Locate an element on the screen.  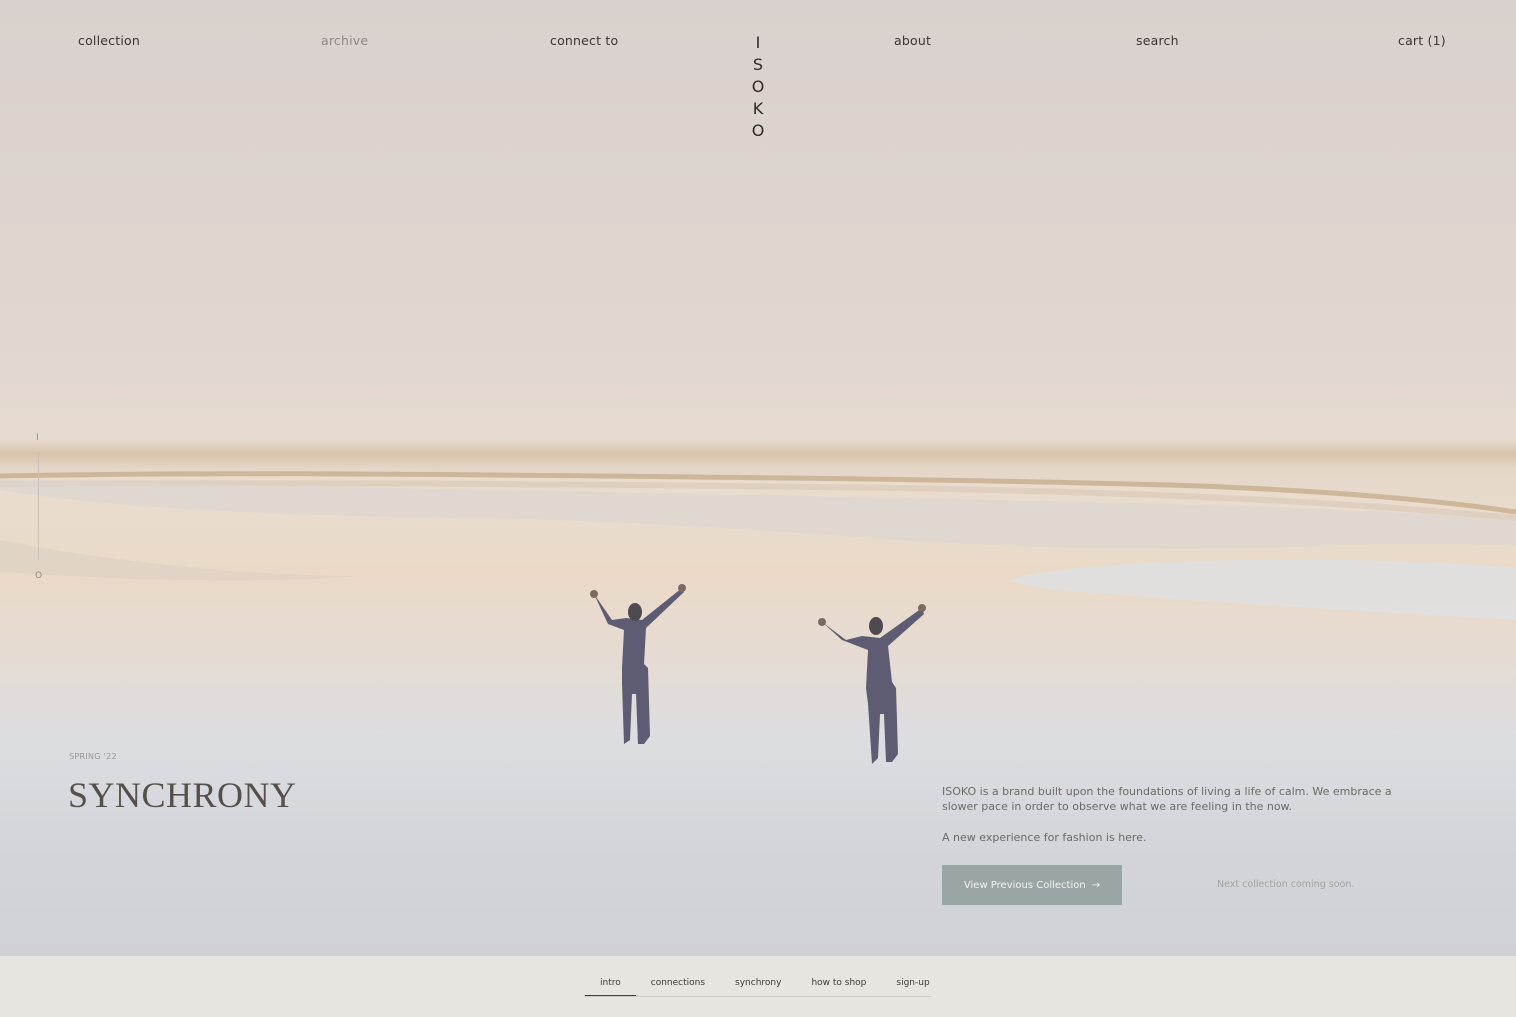
tab-how-to-shop: how to shop is located at coordinates (838, 986).